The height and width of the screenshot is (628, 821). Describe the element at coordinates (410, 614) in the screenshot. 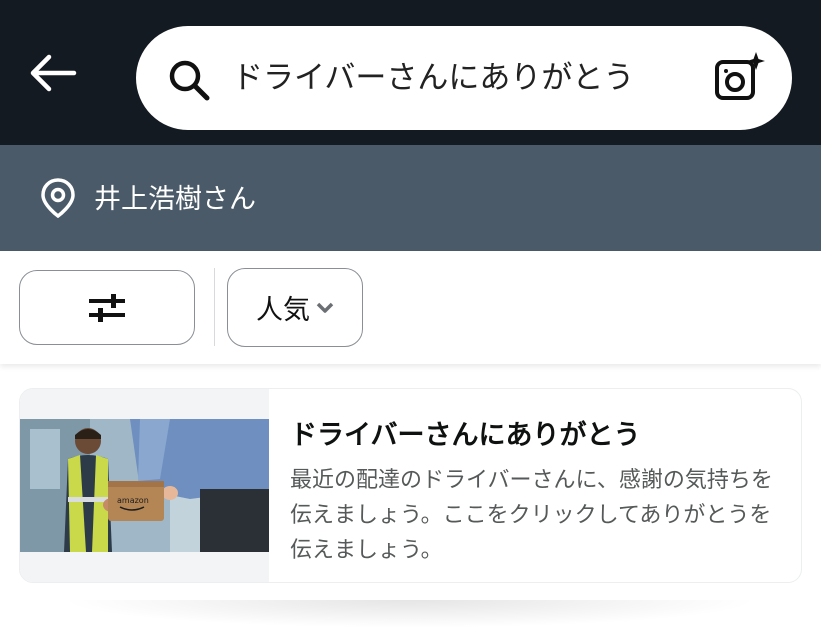

I see `bottom-shadow` at that location.